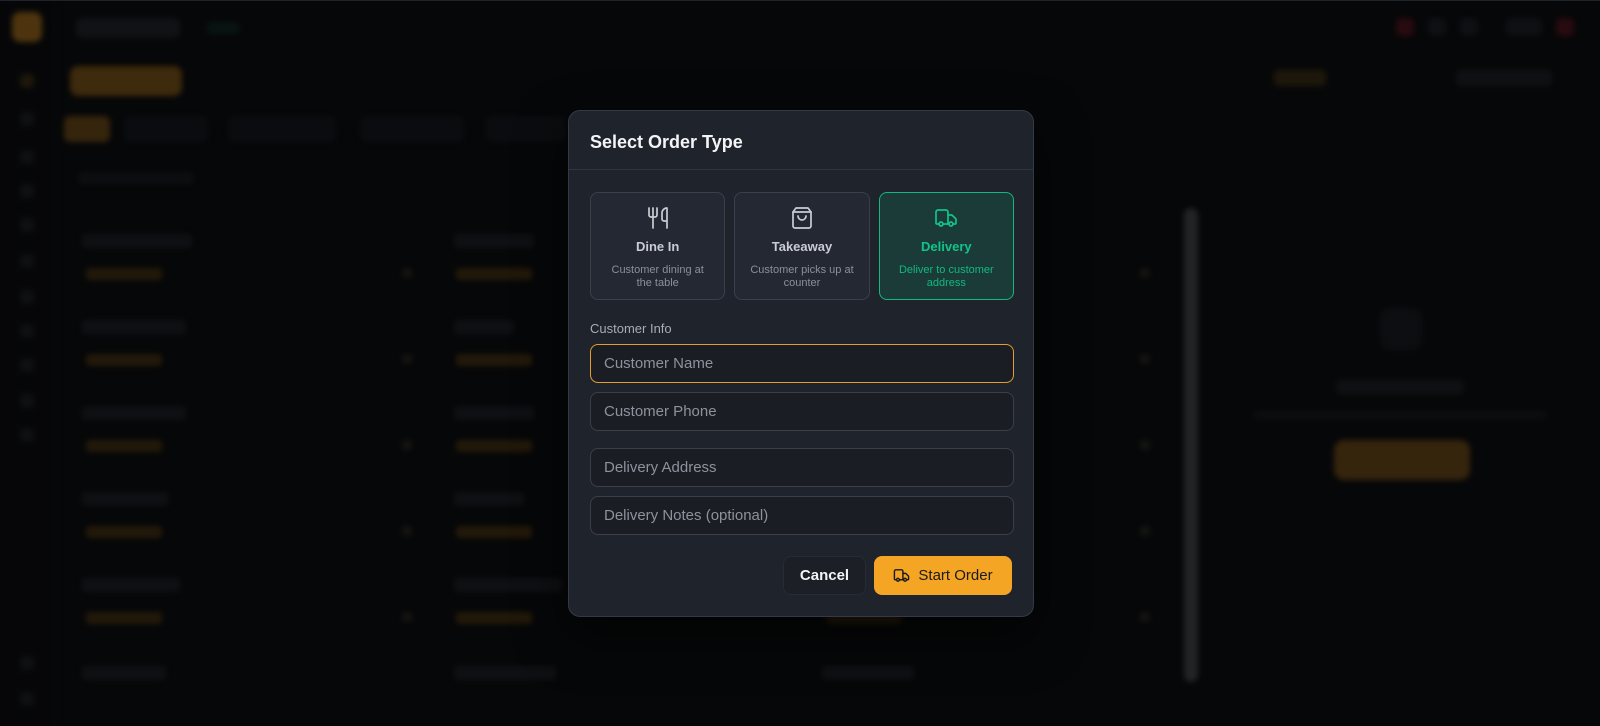 The height and width of the screenshot is (726, 1600). I want to click on delivery-address-input, so click(802, 467).